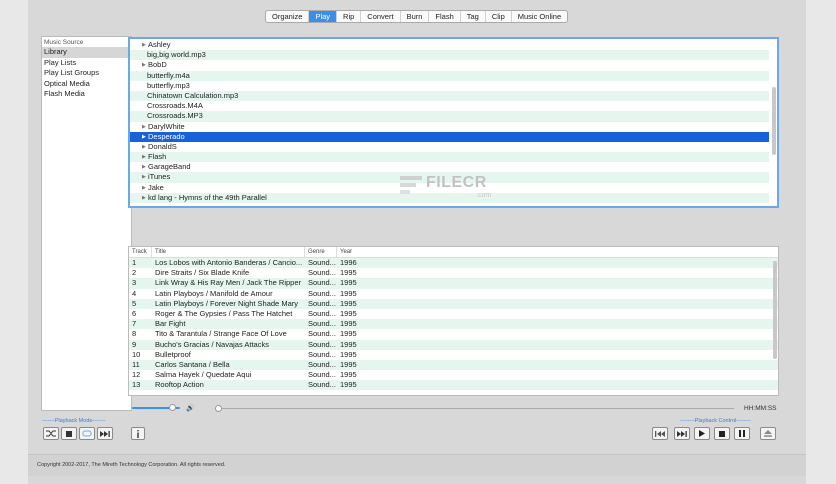  Describe the element at coordinates (87, 433) in the screenshot. I see `repeat-button` at that location.